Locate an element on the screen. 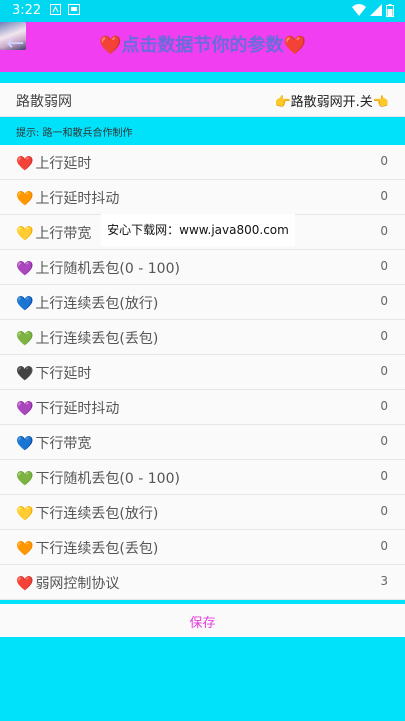  setting-label: ❤️ 上行延时 is located at coordinates (53, 163).